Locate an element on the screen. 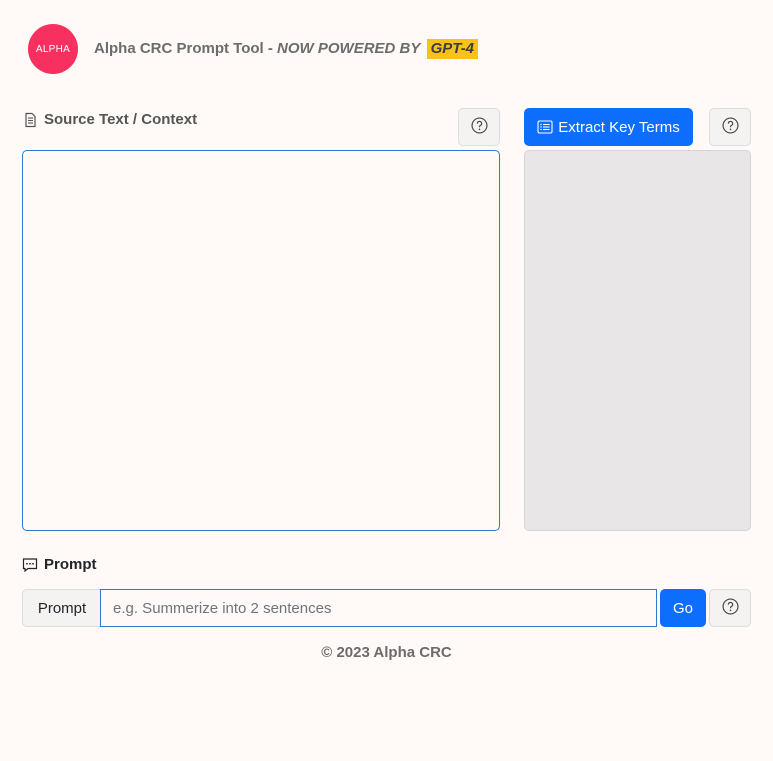 The width and height of the screenshot is (773, 761). source-label-text: Source Text / Context is located at coordinates (121, 119).